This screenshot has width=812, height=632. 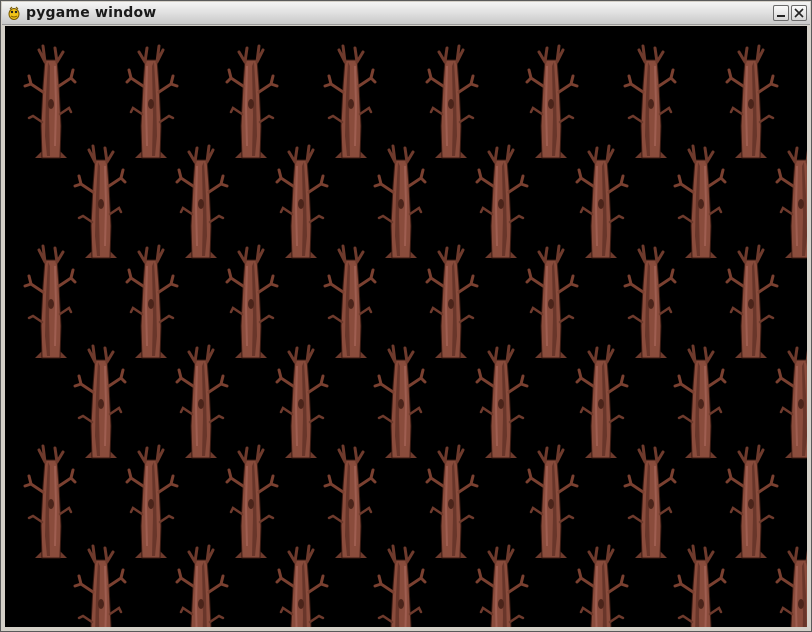 I want to click on close-icon, so click(x=799, y=13).